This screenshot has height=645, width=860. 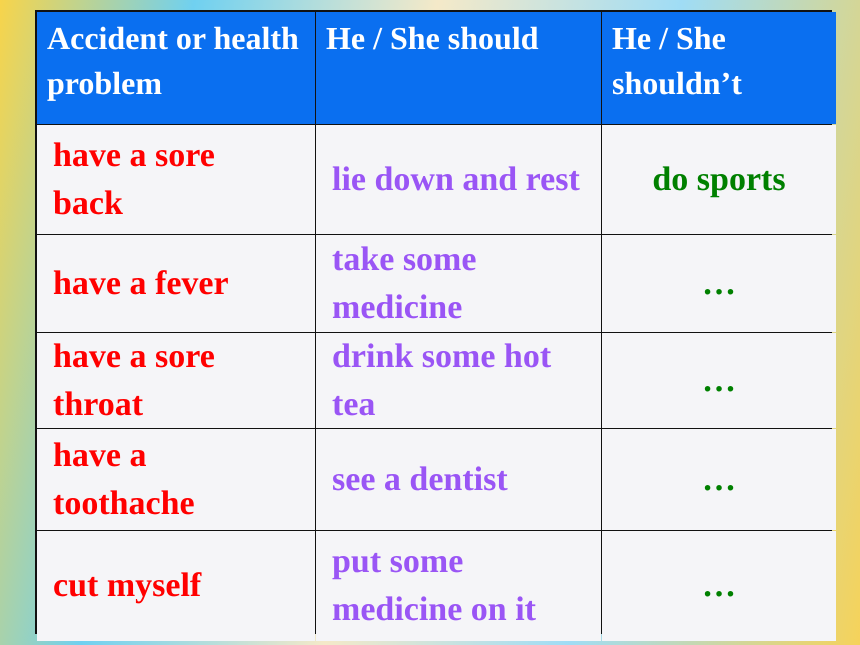 What do you see at coordinates (719, 180) in the screenshot?
I see `warning-text: do sports` at bounding box center [719, 180].